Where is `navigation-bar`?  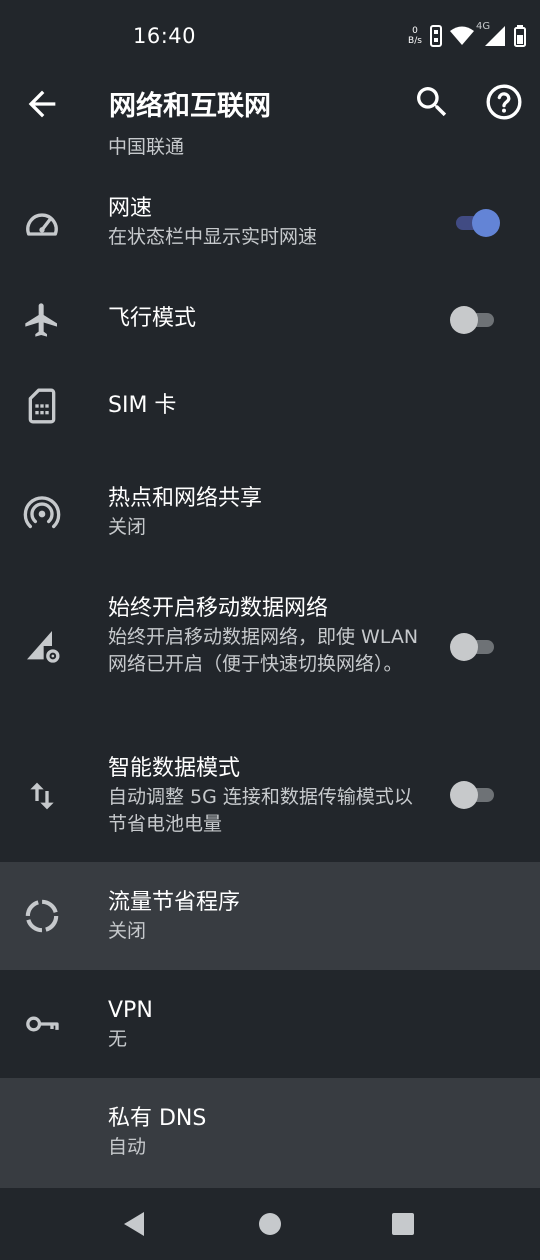
navigation-bar is located at coordinates (270, 1224).